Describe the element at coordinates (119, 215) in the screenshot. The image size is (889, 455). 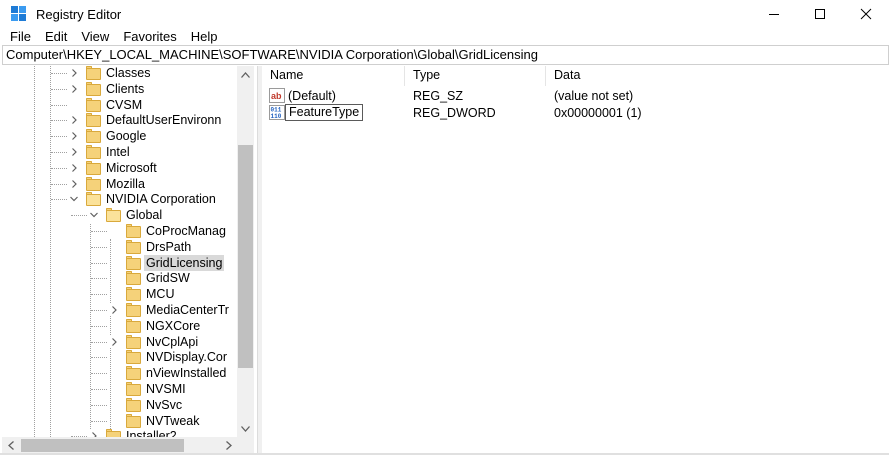
I see `tree-item: Global` at that location.